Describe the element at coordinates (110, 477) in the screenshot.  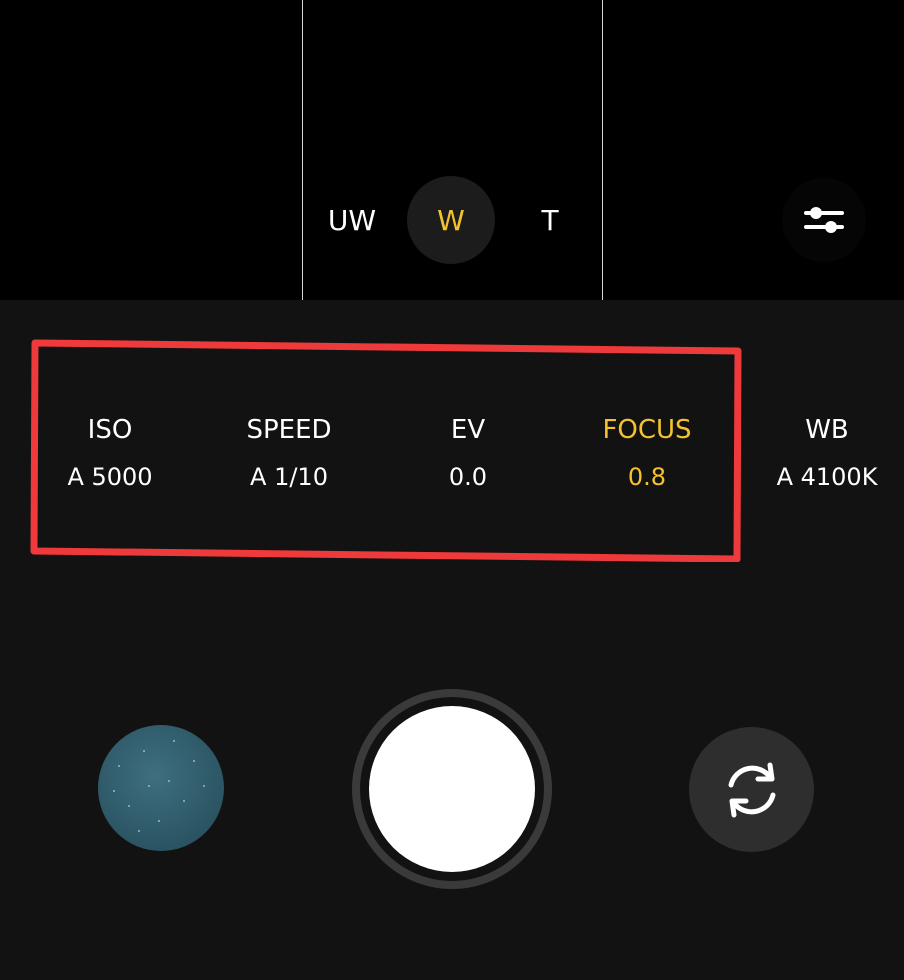
I see `iso-value: A 5000` at that location.